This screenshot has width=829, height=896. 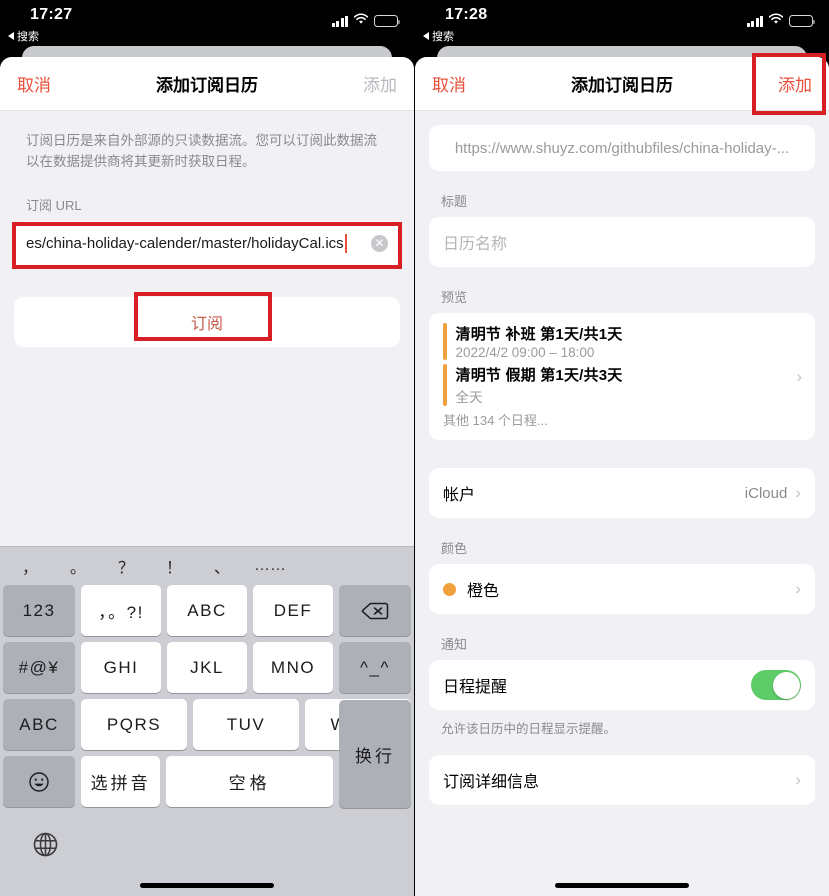 What do you see at coordinates (30, 566) in the screenshot?
I see `suggestion-comma: ，` at bounding box center [30, 566].